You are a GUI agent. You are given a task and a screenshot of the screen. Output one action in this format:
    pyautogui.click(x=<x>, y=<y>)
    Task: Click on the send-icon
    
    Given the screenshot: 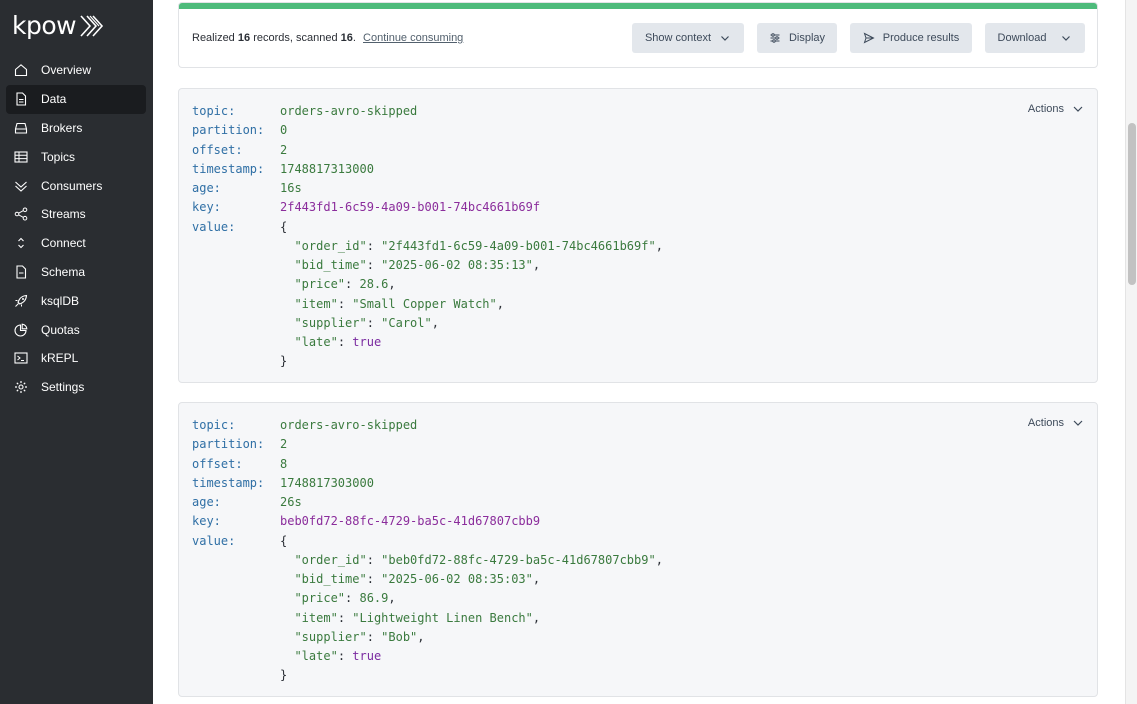 What is the action you would take?
    pyautogui.click(x=869, y=38)
    